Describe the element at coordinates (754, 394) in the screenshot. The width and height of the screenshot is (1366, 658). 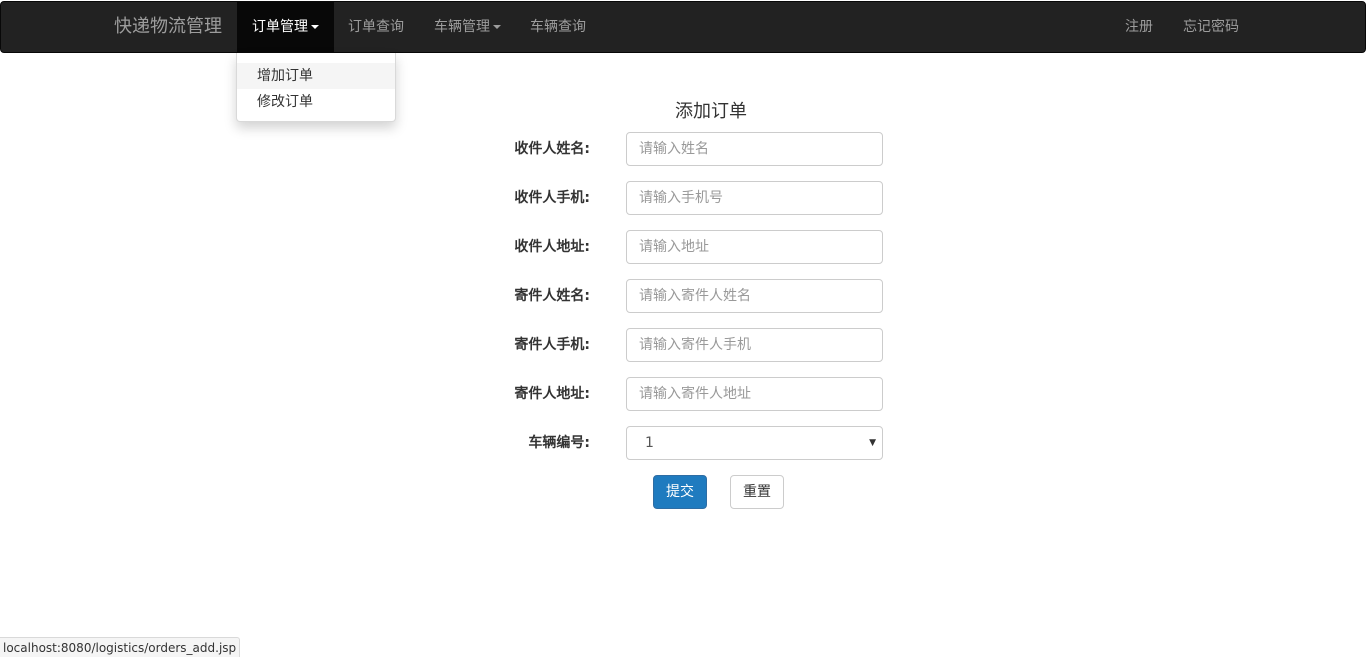
I see `sender-address-input` at that location.